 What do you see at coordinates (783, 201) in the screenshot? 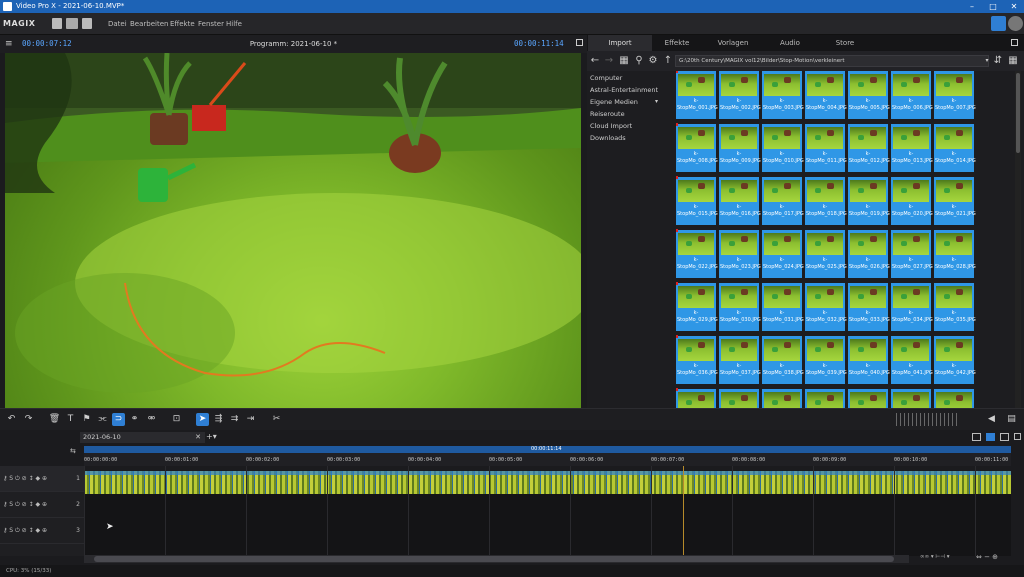
I see `media-thumbnail: k-StopMo_017.JPG` at bounding box center [783, 201].